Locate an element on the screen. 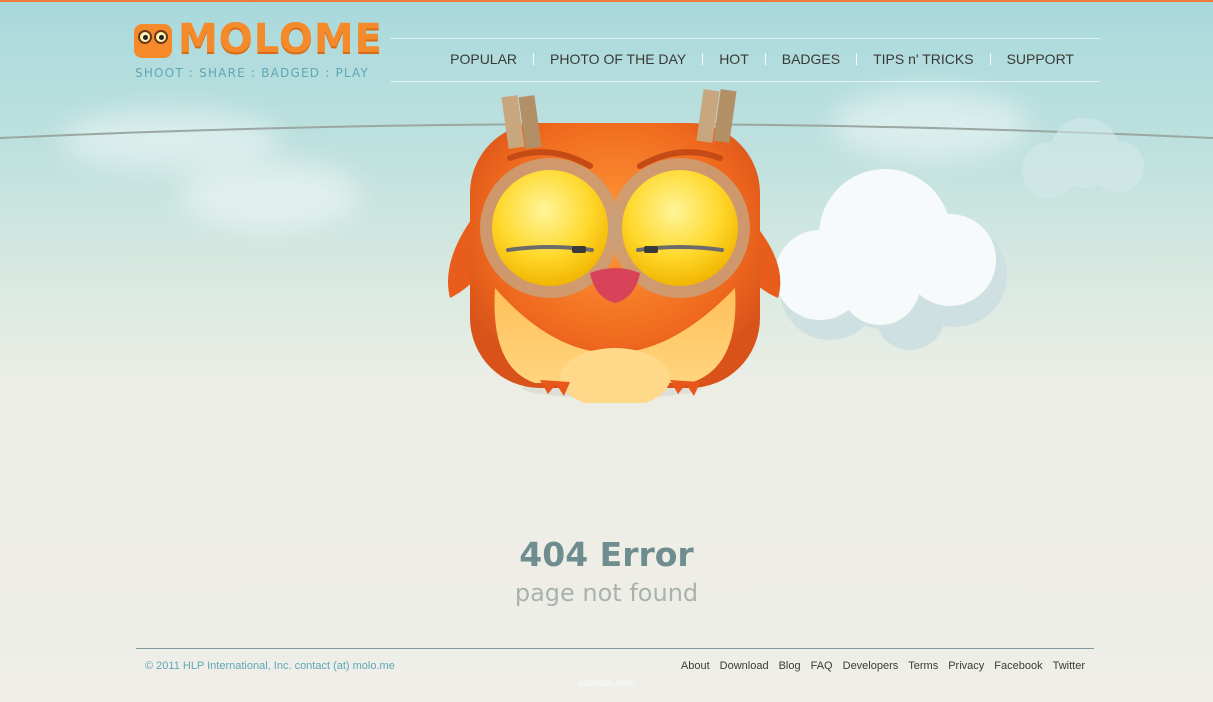 Image resolution: width=1213 pixels, height=702 pixels. footer-link-download: Download is located at coordinates (744, 666).